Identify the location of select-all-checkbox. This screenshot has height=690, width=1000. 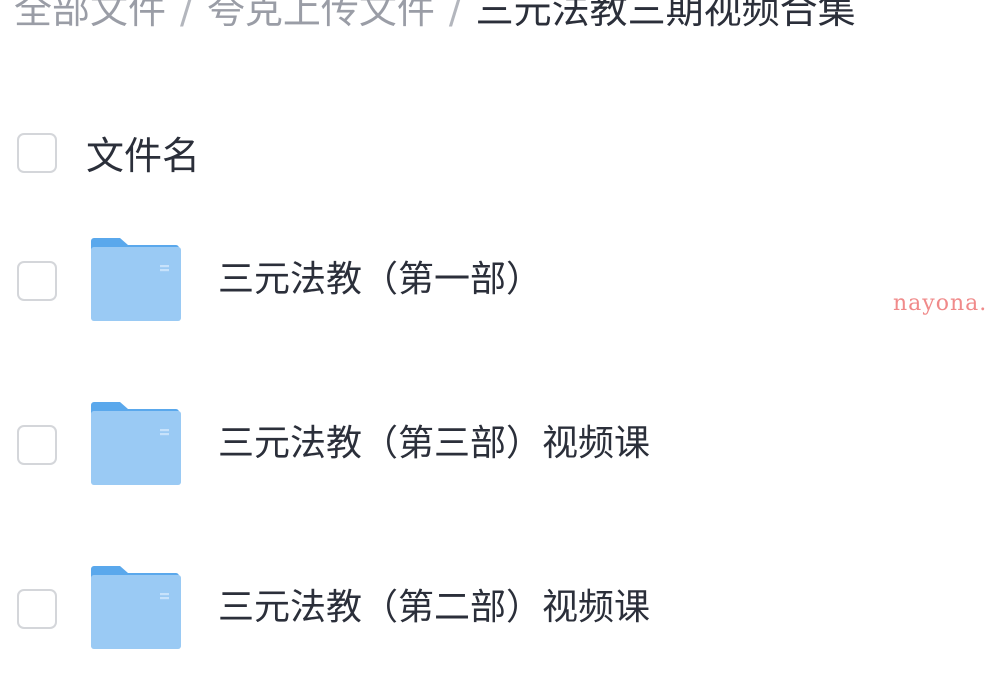
(37, 153).